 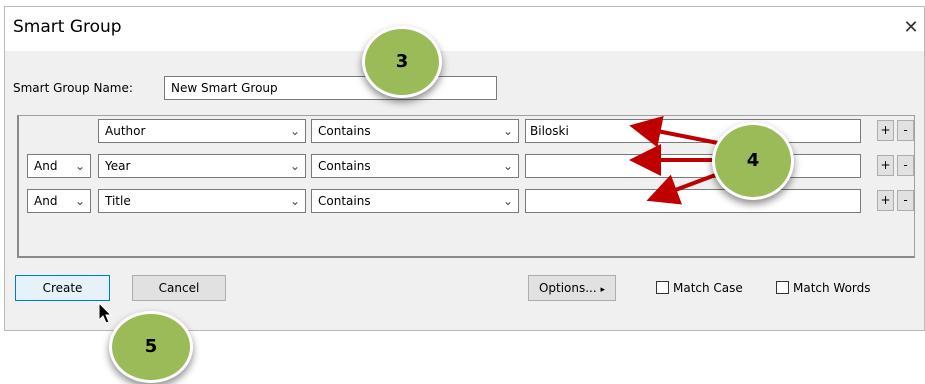 I want to click on callout-badge-5: 5, so click(x=151, y=347).